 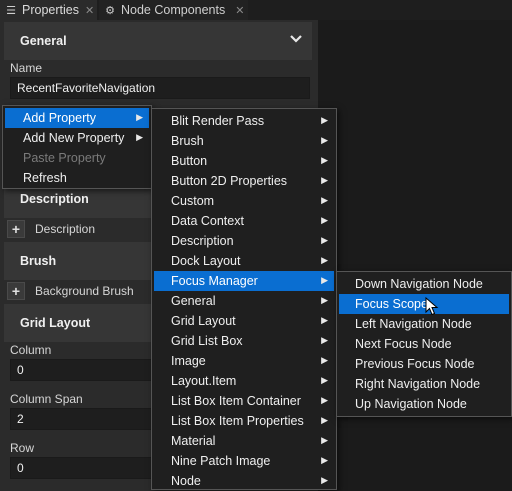 I want to click on name-label: Name, so click(x=26, y=68).